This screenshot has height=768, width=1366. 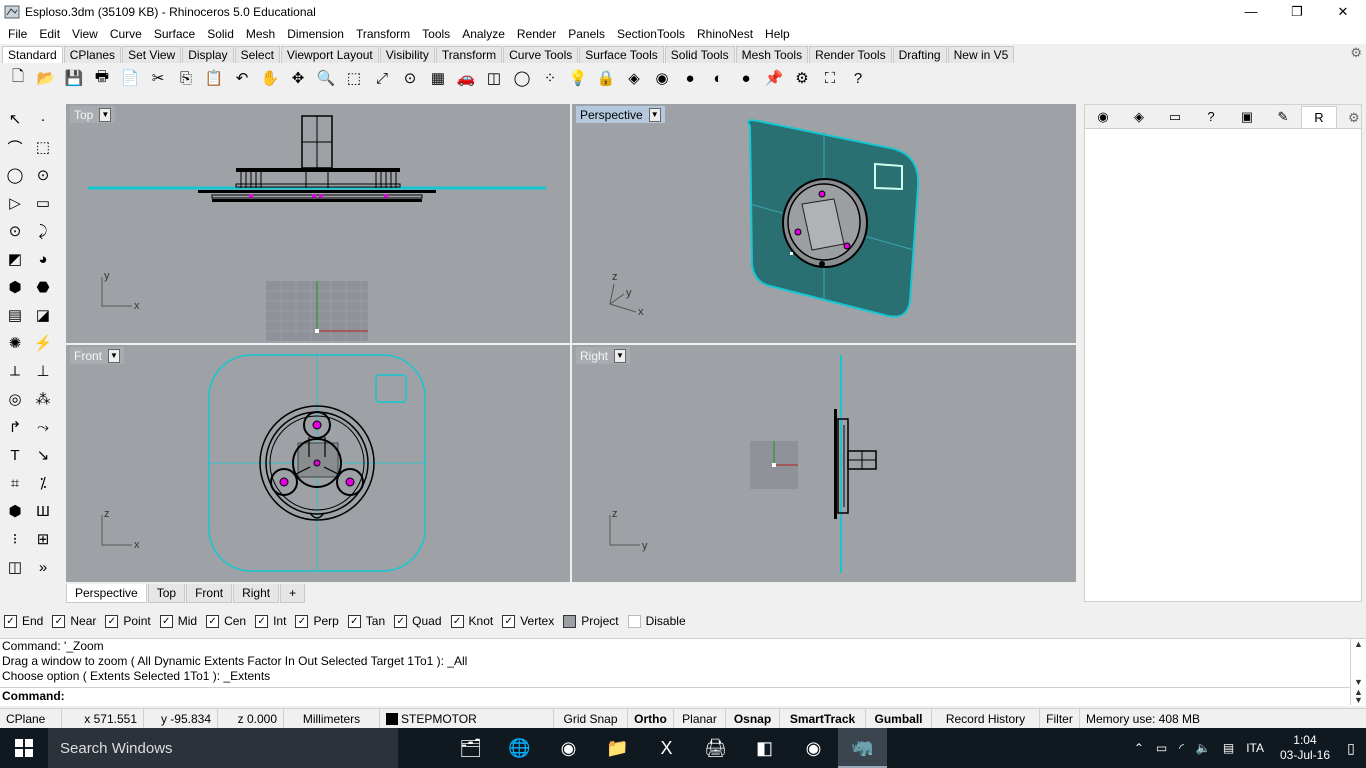 What do you see at coordinates (690, 78) in the screenshot?
I see `sphere-icon: ●` at bounding box center [690, 78].